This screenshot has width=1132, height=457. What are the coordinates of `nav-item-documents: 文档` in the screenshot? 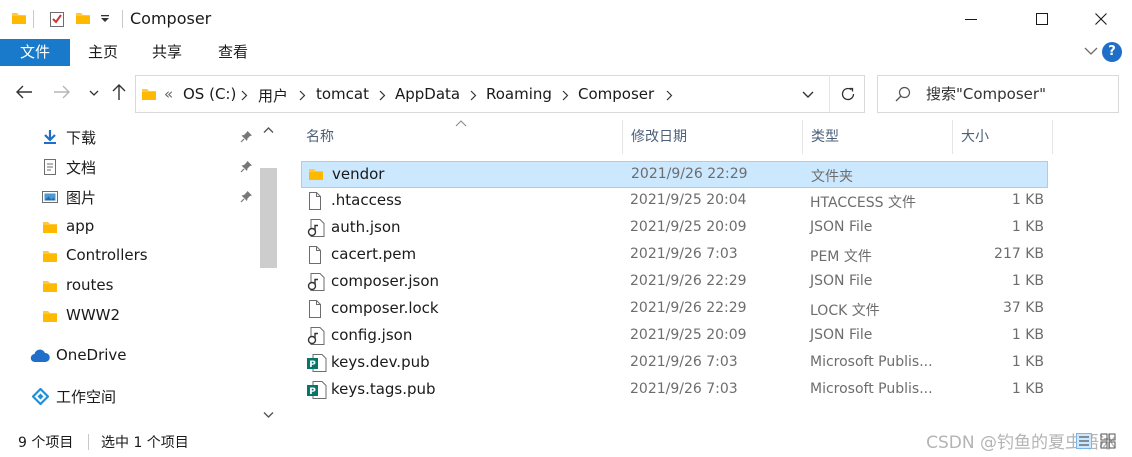 It's located at (129, 167).